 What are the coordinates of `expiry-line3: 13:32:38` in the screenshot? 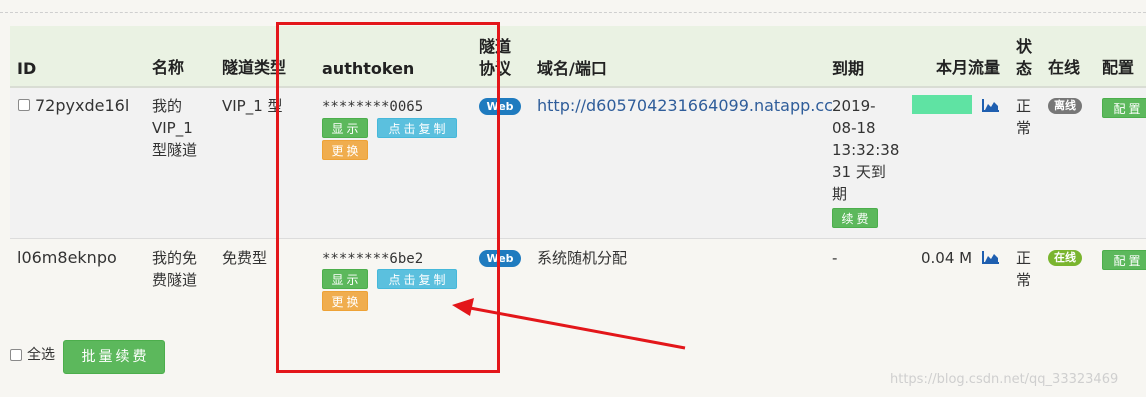 It's located at (866, 150).